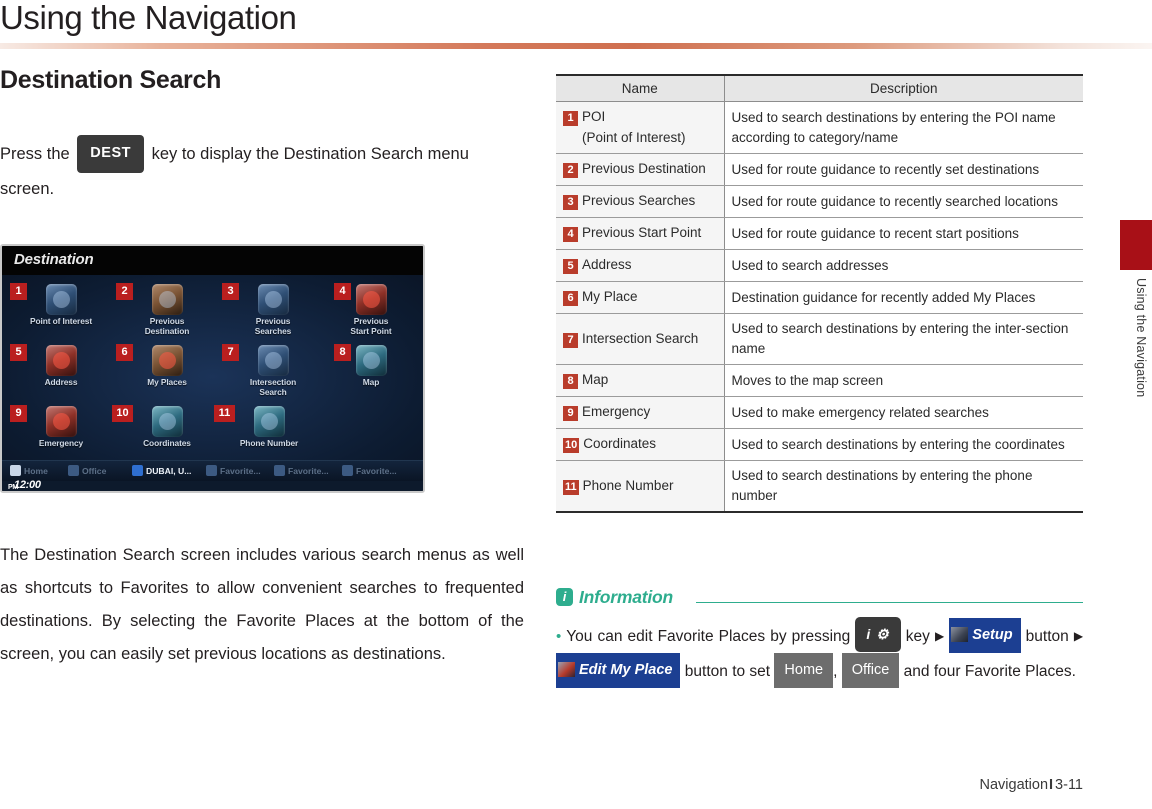  I want to click on information-rule, so click(889, 602).